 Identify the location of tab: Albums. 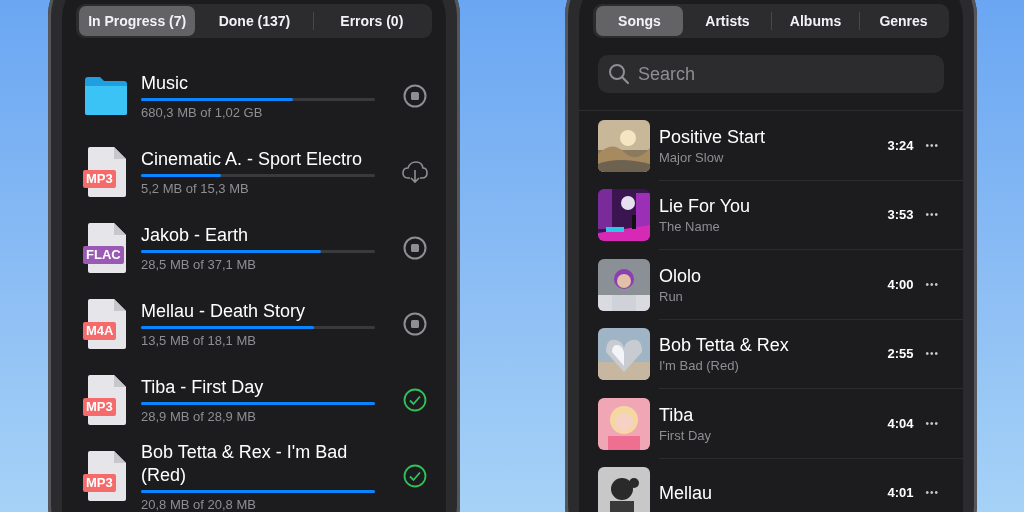
(815, 21).